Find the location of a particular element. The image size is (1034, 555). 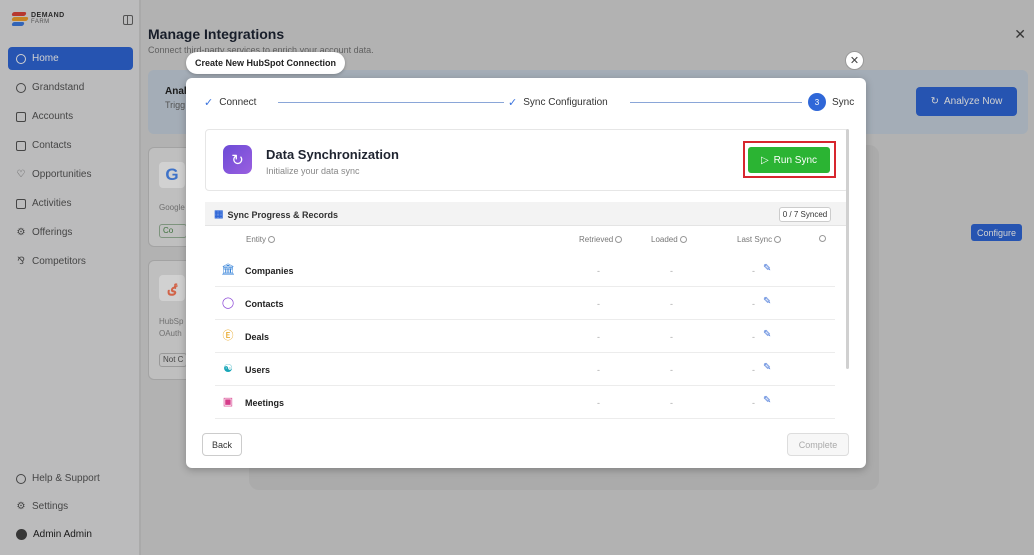

sync-subtitle: Initialize your data sync is located at coordinates (313, 171).